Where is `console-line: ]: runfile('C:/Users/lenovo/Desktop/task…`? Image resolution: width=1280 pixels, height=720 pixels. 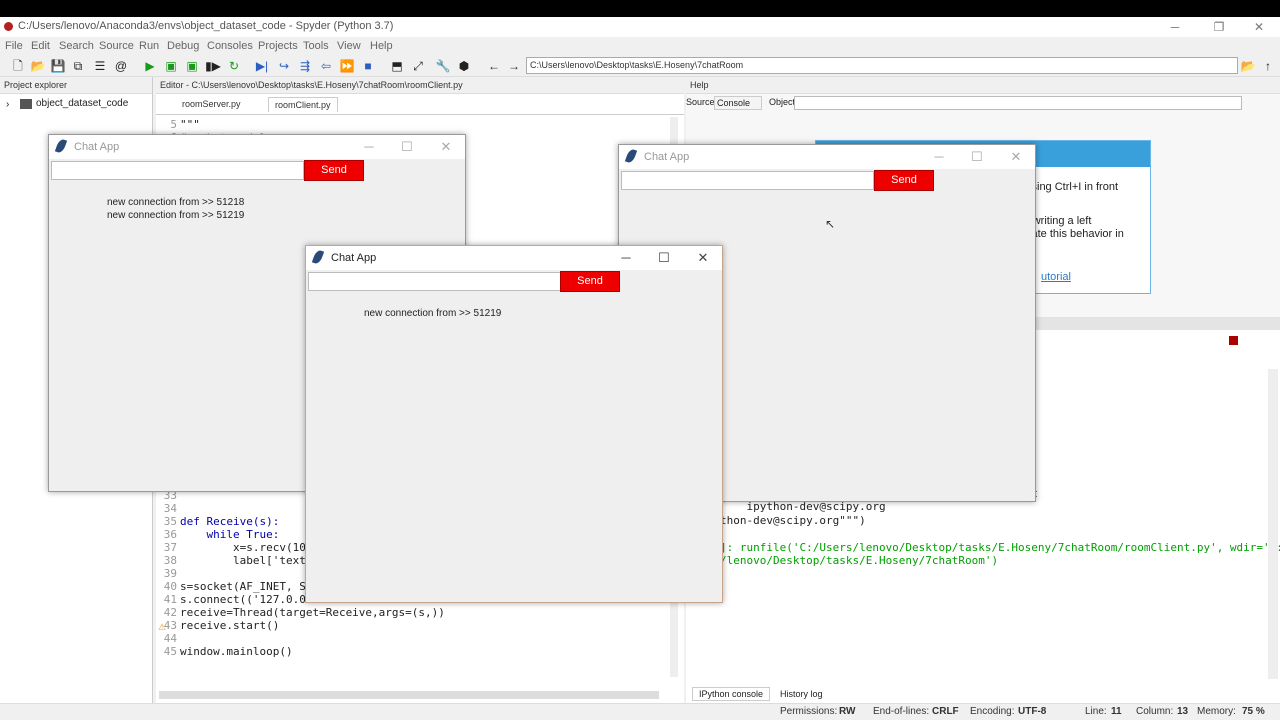
console-line: ]: runfile('C:/Users/lenovo/Desktop/task… is located at coordinates (1000, 547).